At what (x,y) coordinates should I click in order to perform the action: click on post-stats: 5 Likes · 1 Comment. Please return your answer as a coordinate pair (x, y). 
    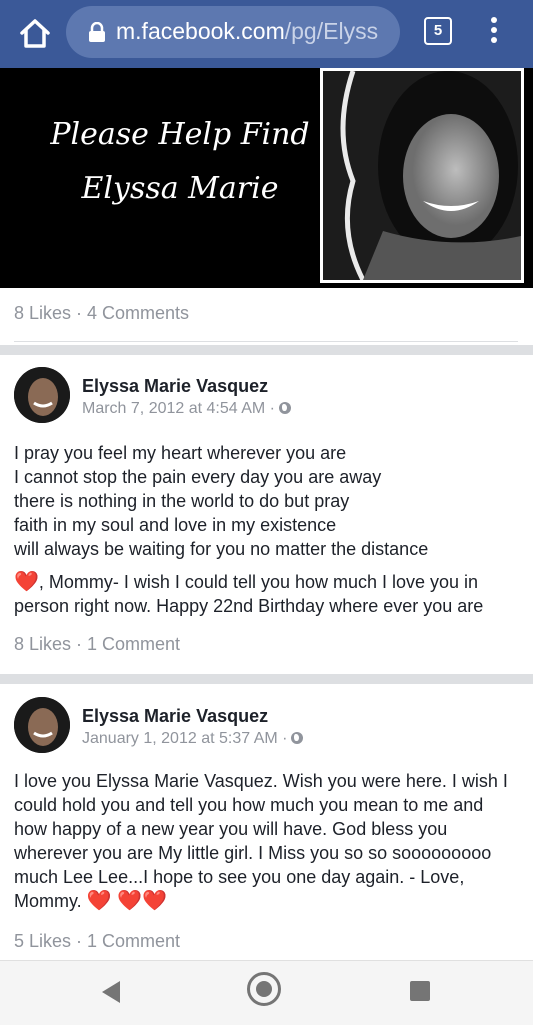
    Looking at the image, I should click on (97, 941).